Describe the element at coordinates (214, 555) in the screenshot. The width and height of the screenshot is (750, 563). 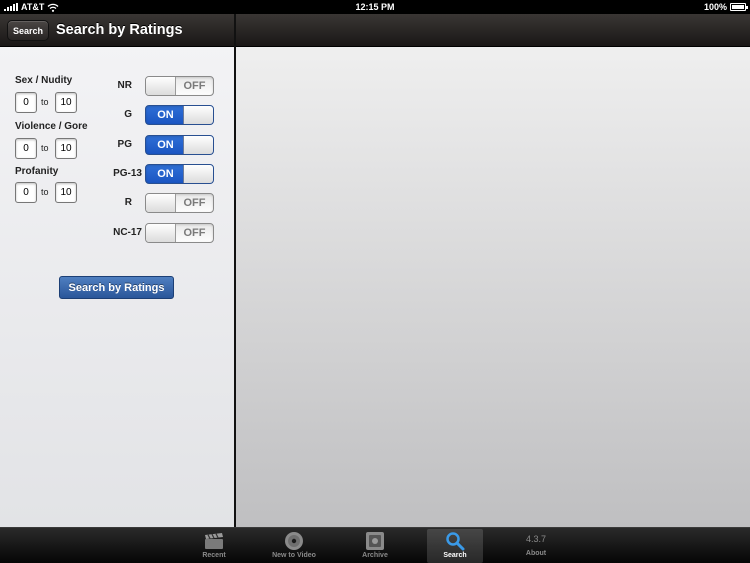
I see `tab-label: Recent` at that location.